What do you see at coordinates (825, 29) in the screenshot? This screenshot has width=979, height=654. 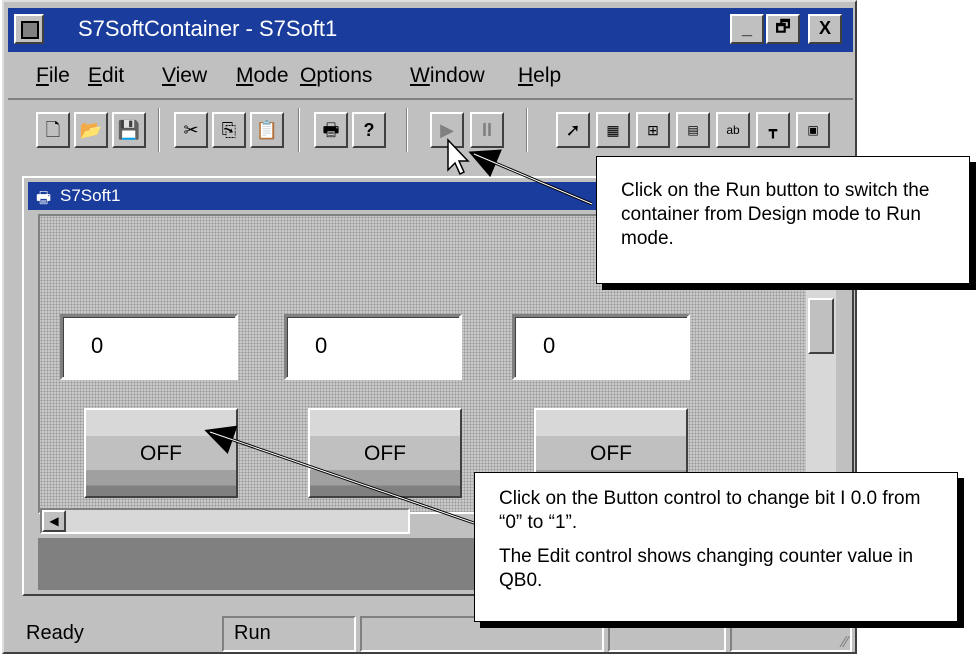 I see `close-button: X` at bounding box center [825, 29].